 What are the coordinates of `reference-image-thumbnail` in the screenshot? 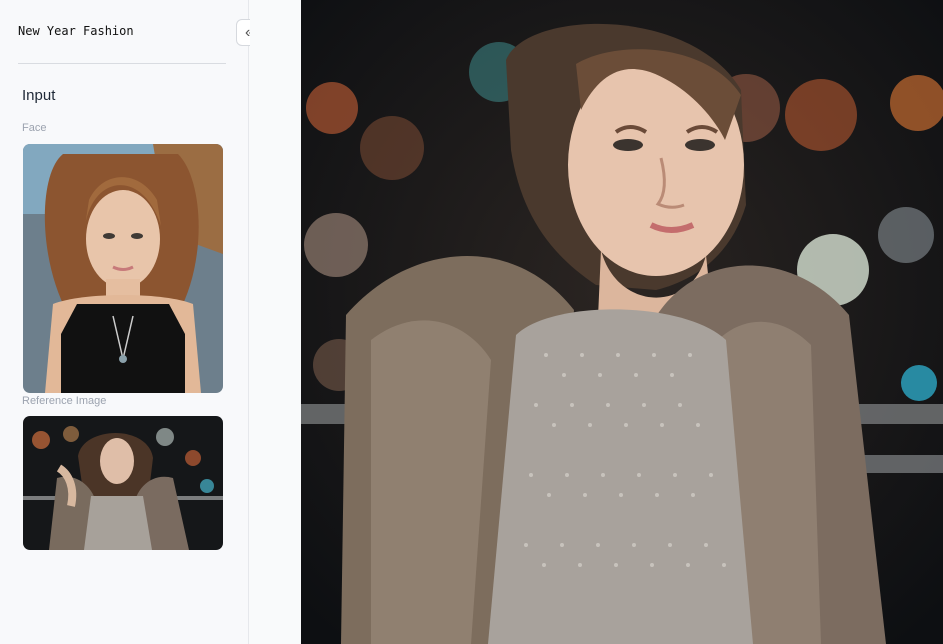 It's located at (123, 483).